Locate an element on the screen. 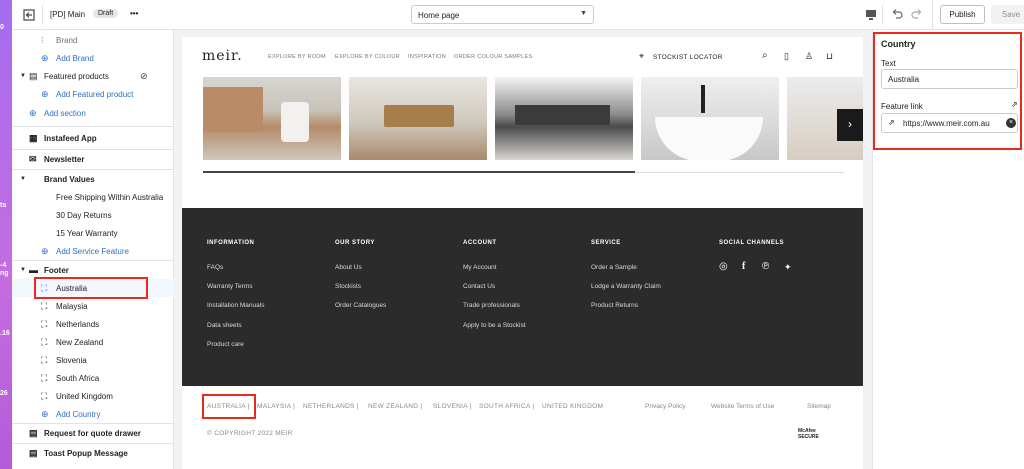  feature-link-field: ⇗ https://www.meir.com.au × is located at coordinates (949, 123).